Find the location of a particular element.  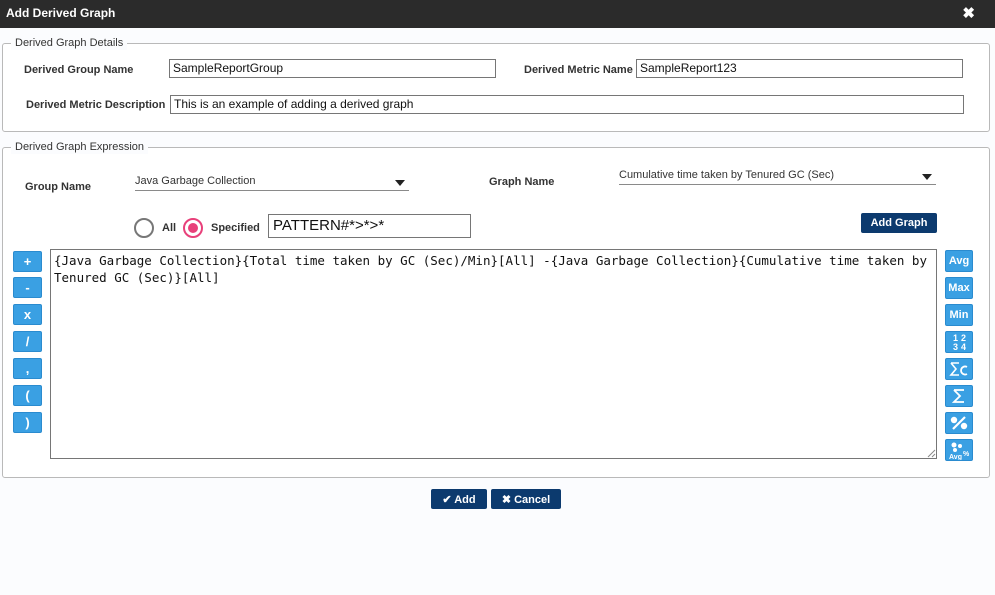

radio-specified is located at coordinates (193, 228).